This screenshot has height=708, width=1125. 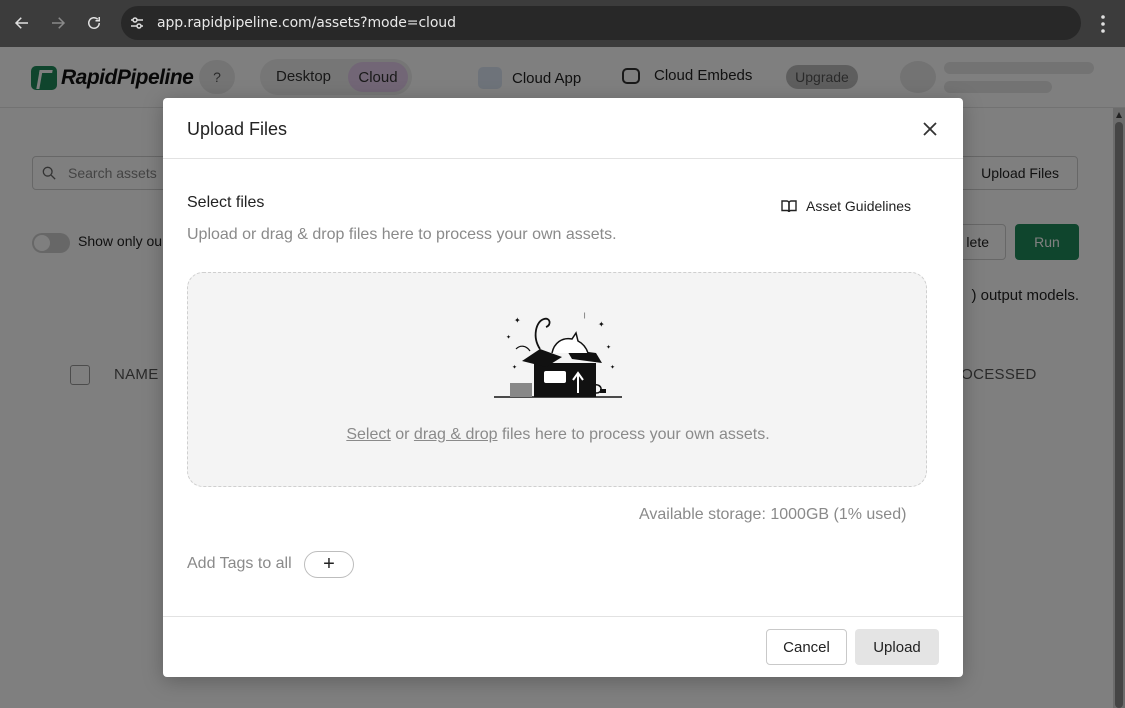 I want to click on url-path: /assets?mode=cloud, so click(x=383, y=23).